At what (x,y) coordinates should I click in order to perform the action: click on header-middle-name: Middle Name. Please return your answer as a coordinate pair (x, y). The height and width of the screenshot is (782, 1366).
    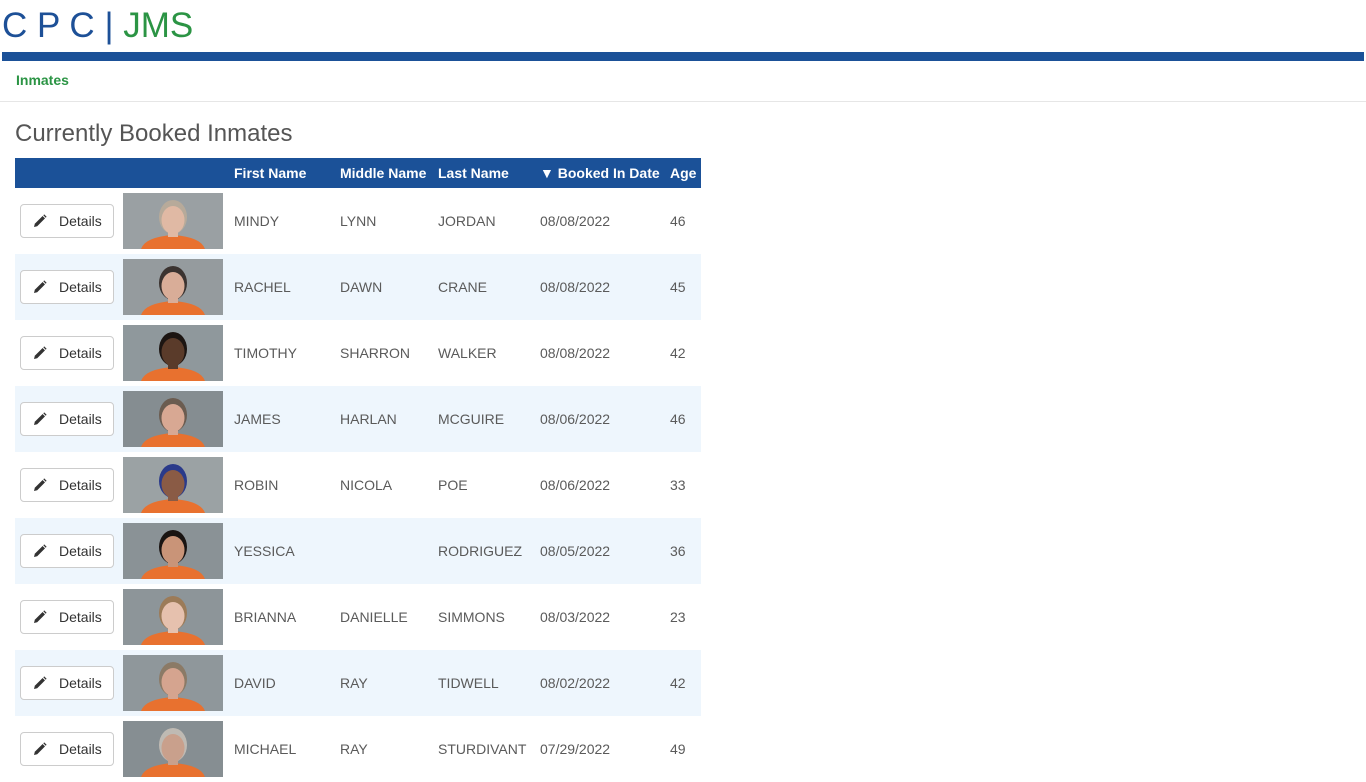
    Looking at the image, I should click on (381, 173).